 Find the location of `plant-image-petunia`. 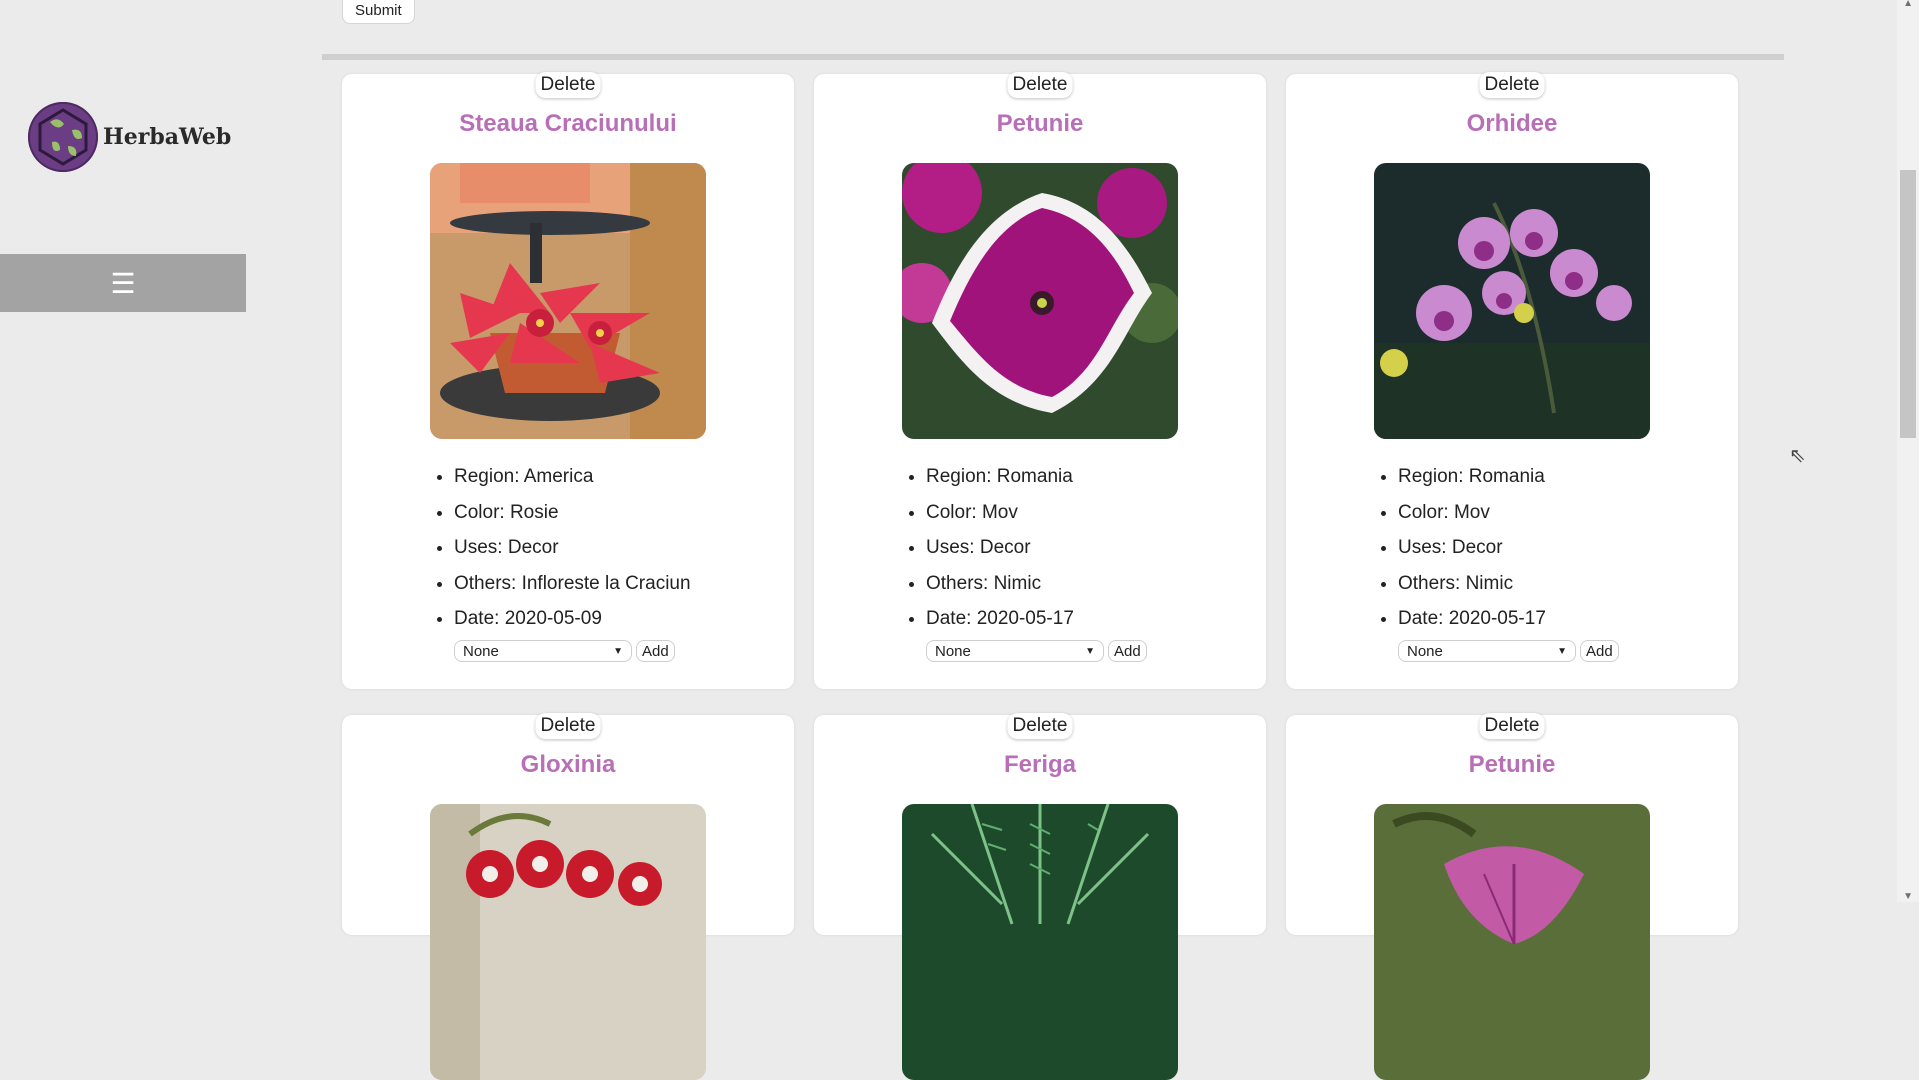

plant-image-petunia is located at coordinates (1040, 301).